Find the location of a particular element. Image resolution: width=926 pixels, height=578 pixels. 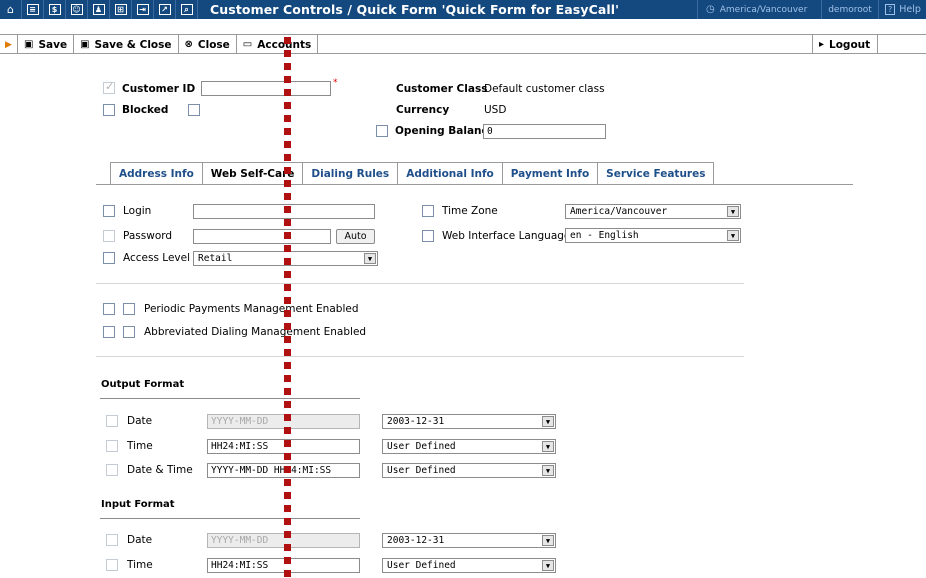

account-icon: ♟ is located at coordinates (99, 9).